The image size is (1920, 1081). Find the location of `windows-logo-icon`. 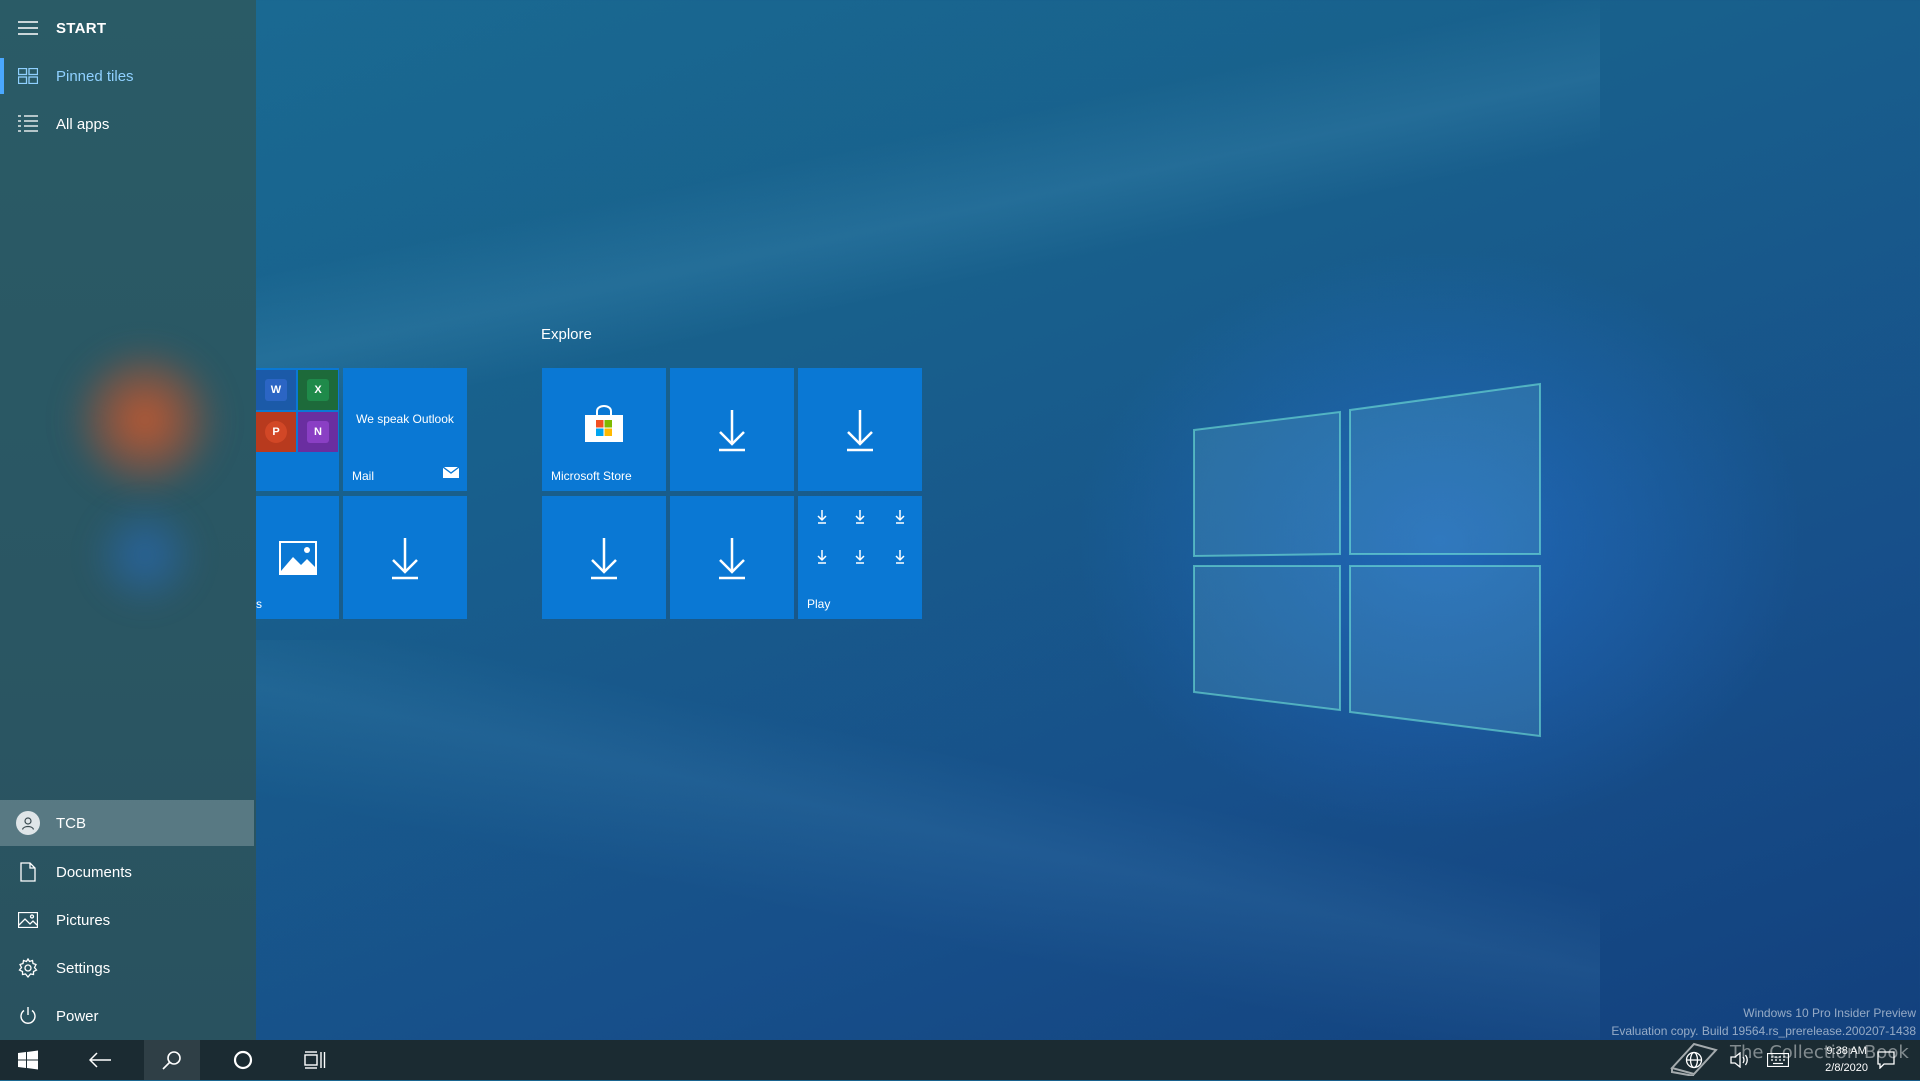

windows-logo-icon is located at coordinates (28, 1060).